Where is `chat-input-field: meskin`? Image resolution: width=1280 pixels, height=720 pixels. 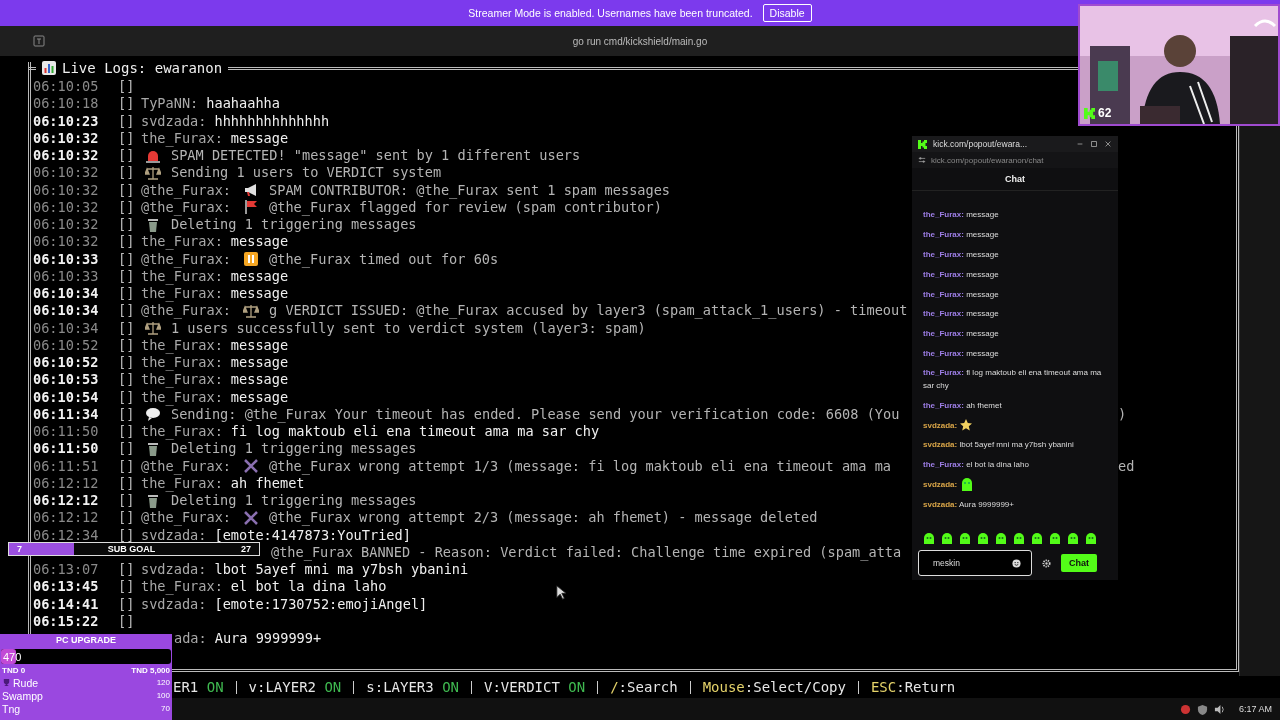
chat-input-field: meskin is located at coordinates (975, 563).